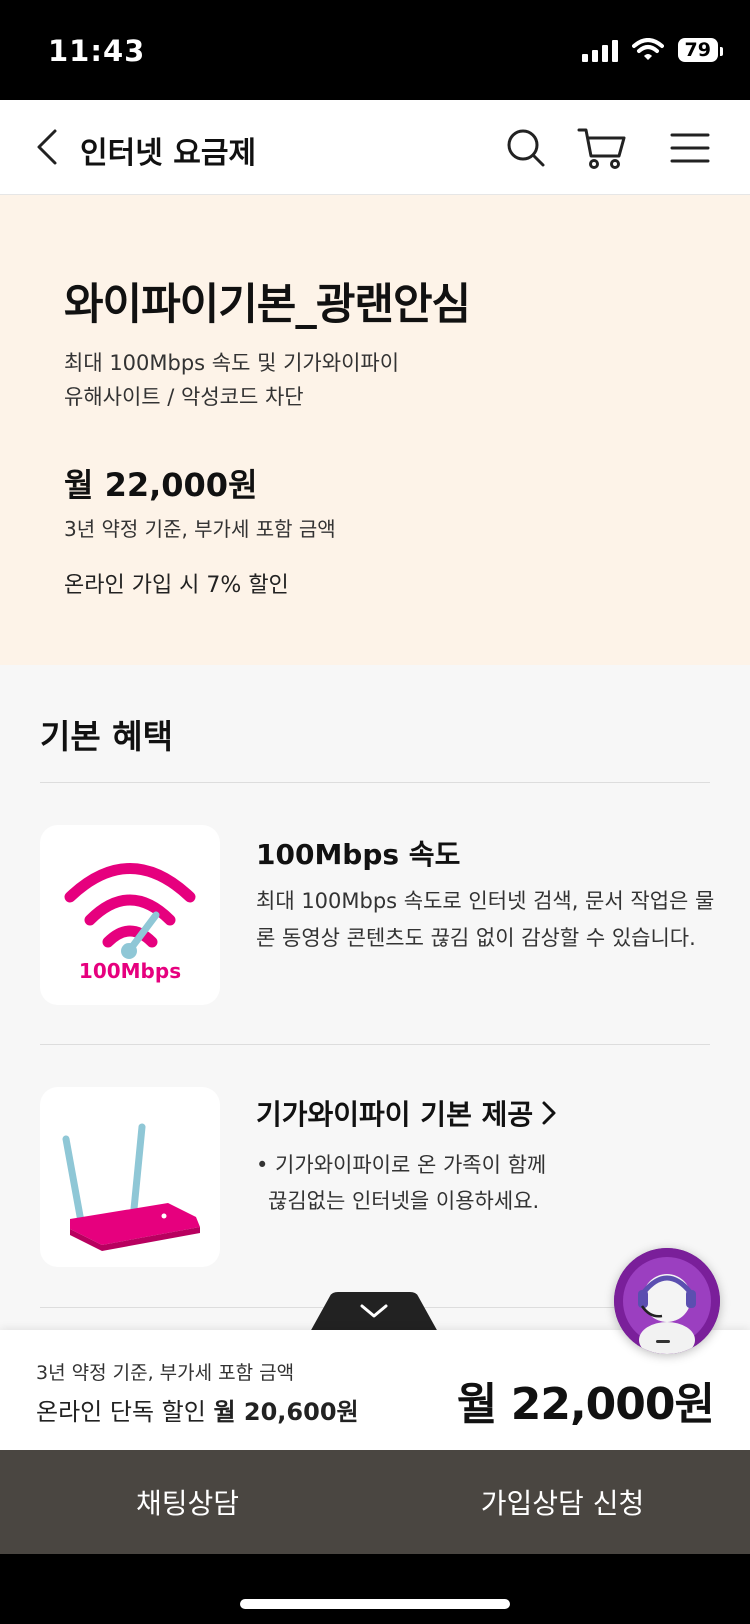  Describe the element at coordinates (375, 1589) in the screenshot. I see `home-indicator-area` at that location.